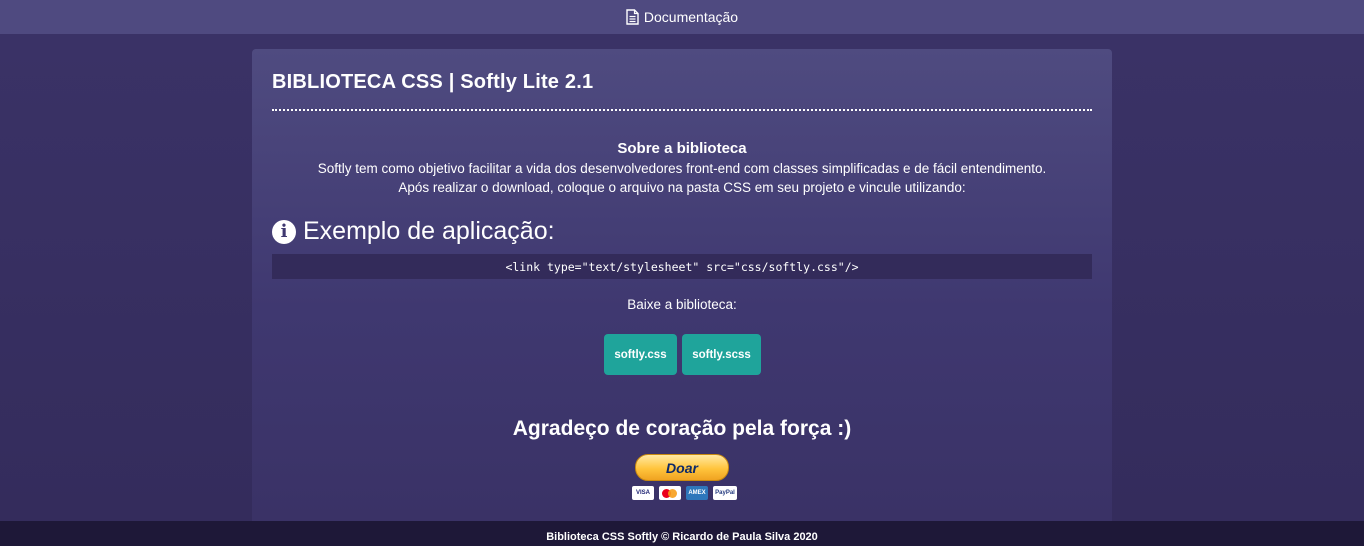 The image size is (1364, 546). Describe the element at coordinates (682, 148) in the screenshot. I see `about-heading: Sobre a biblioteca` at that location.